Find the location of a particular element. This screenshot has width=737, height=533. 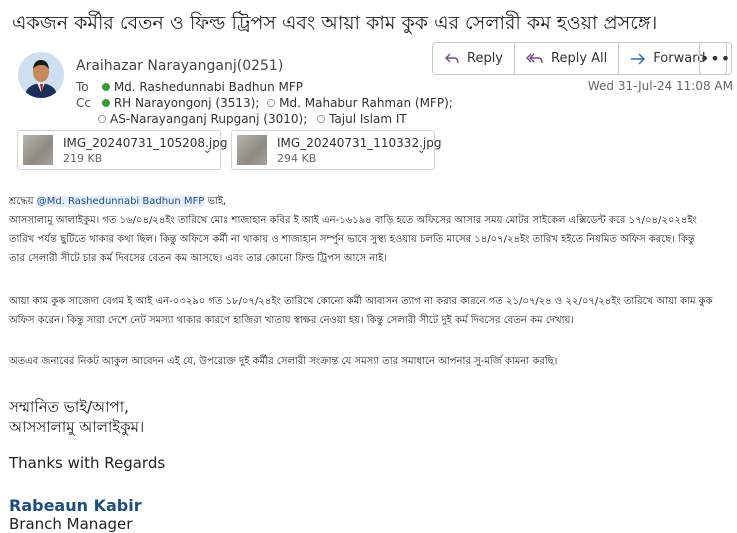

sender-name: Araihazar Narayanganj(0251) is located at coordinates (179, 66).